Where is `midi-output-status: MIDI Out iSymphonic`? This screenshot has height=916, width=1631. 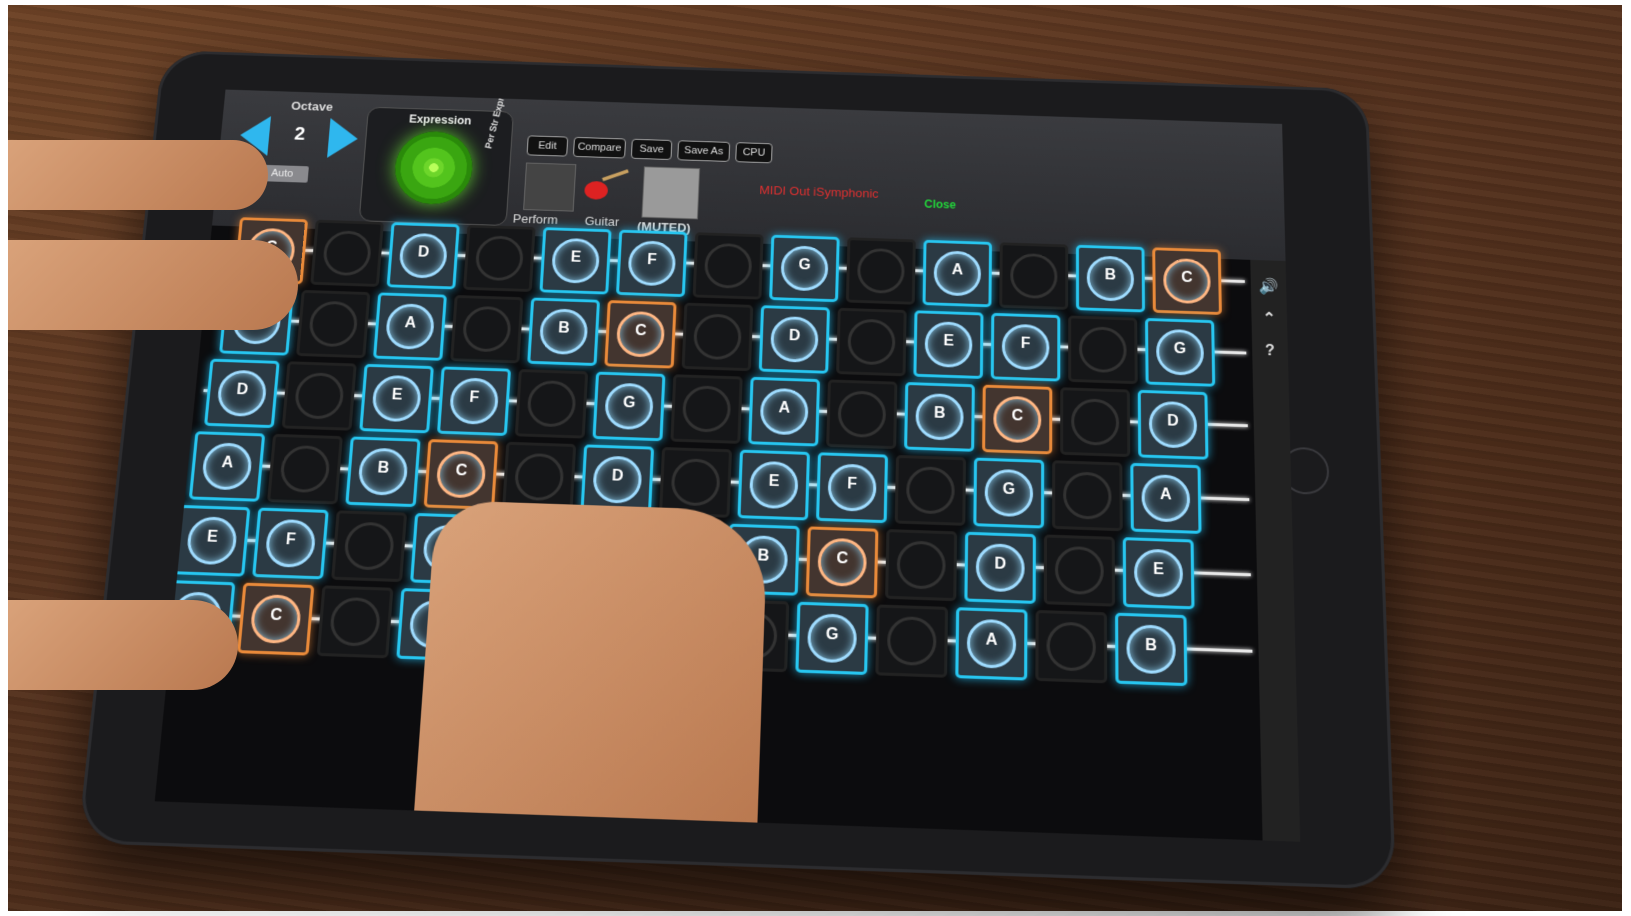 midi-output-status: MIDI Out iSymphonic is located at coordinates (819, 192).